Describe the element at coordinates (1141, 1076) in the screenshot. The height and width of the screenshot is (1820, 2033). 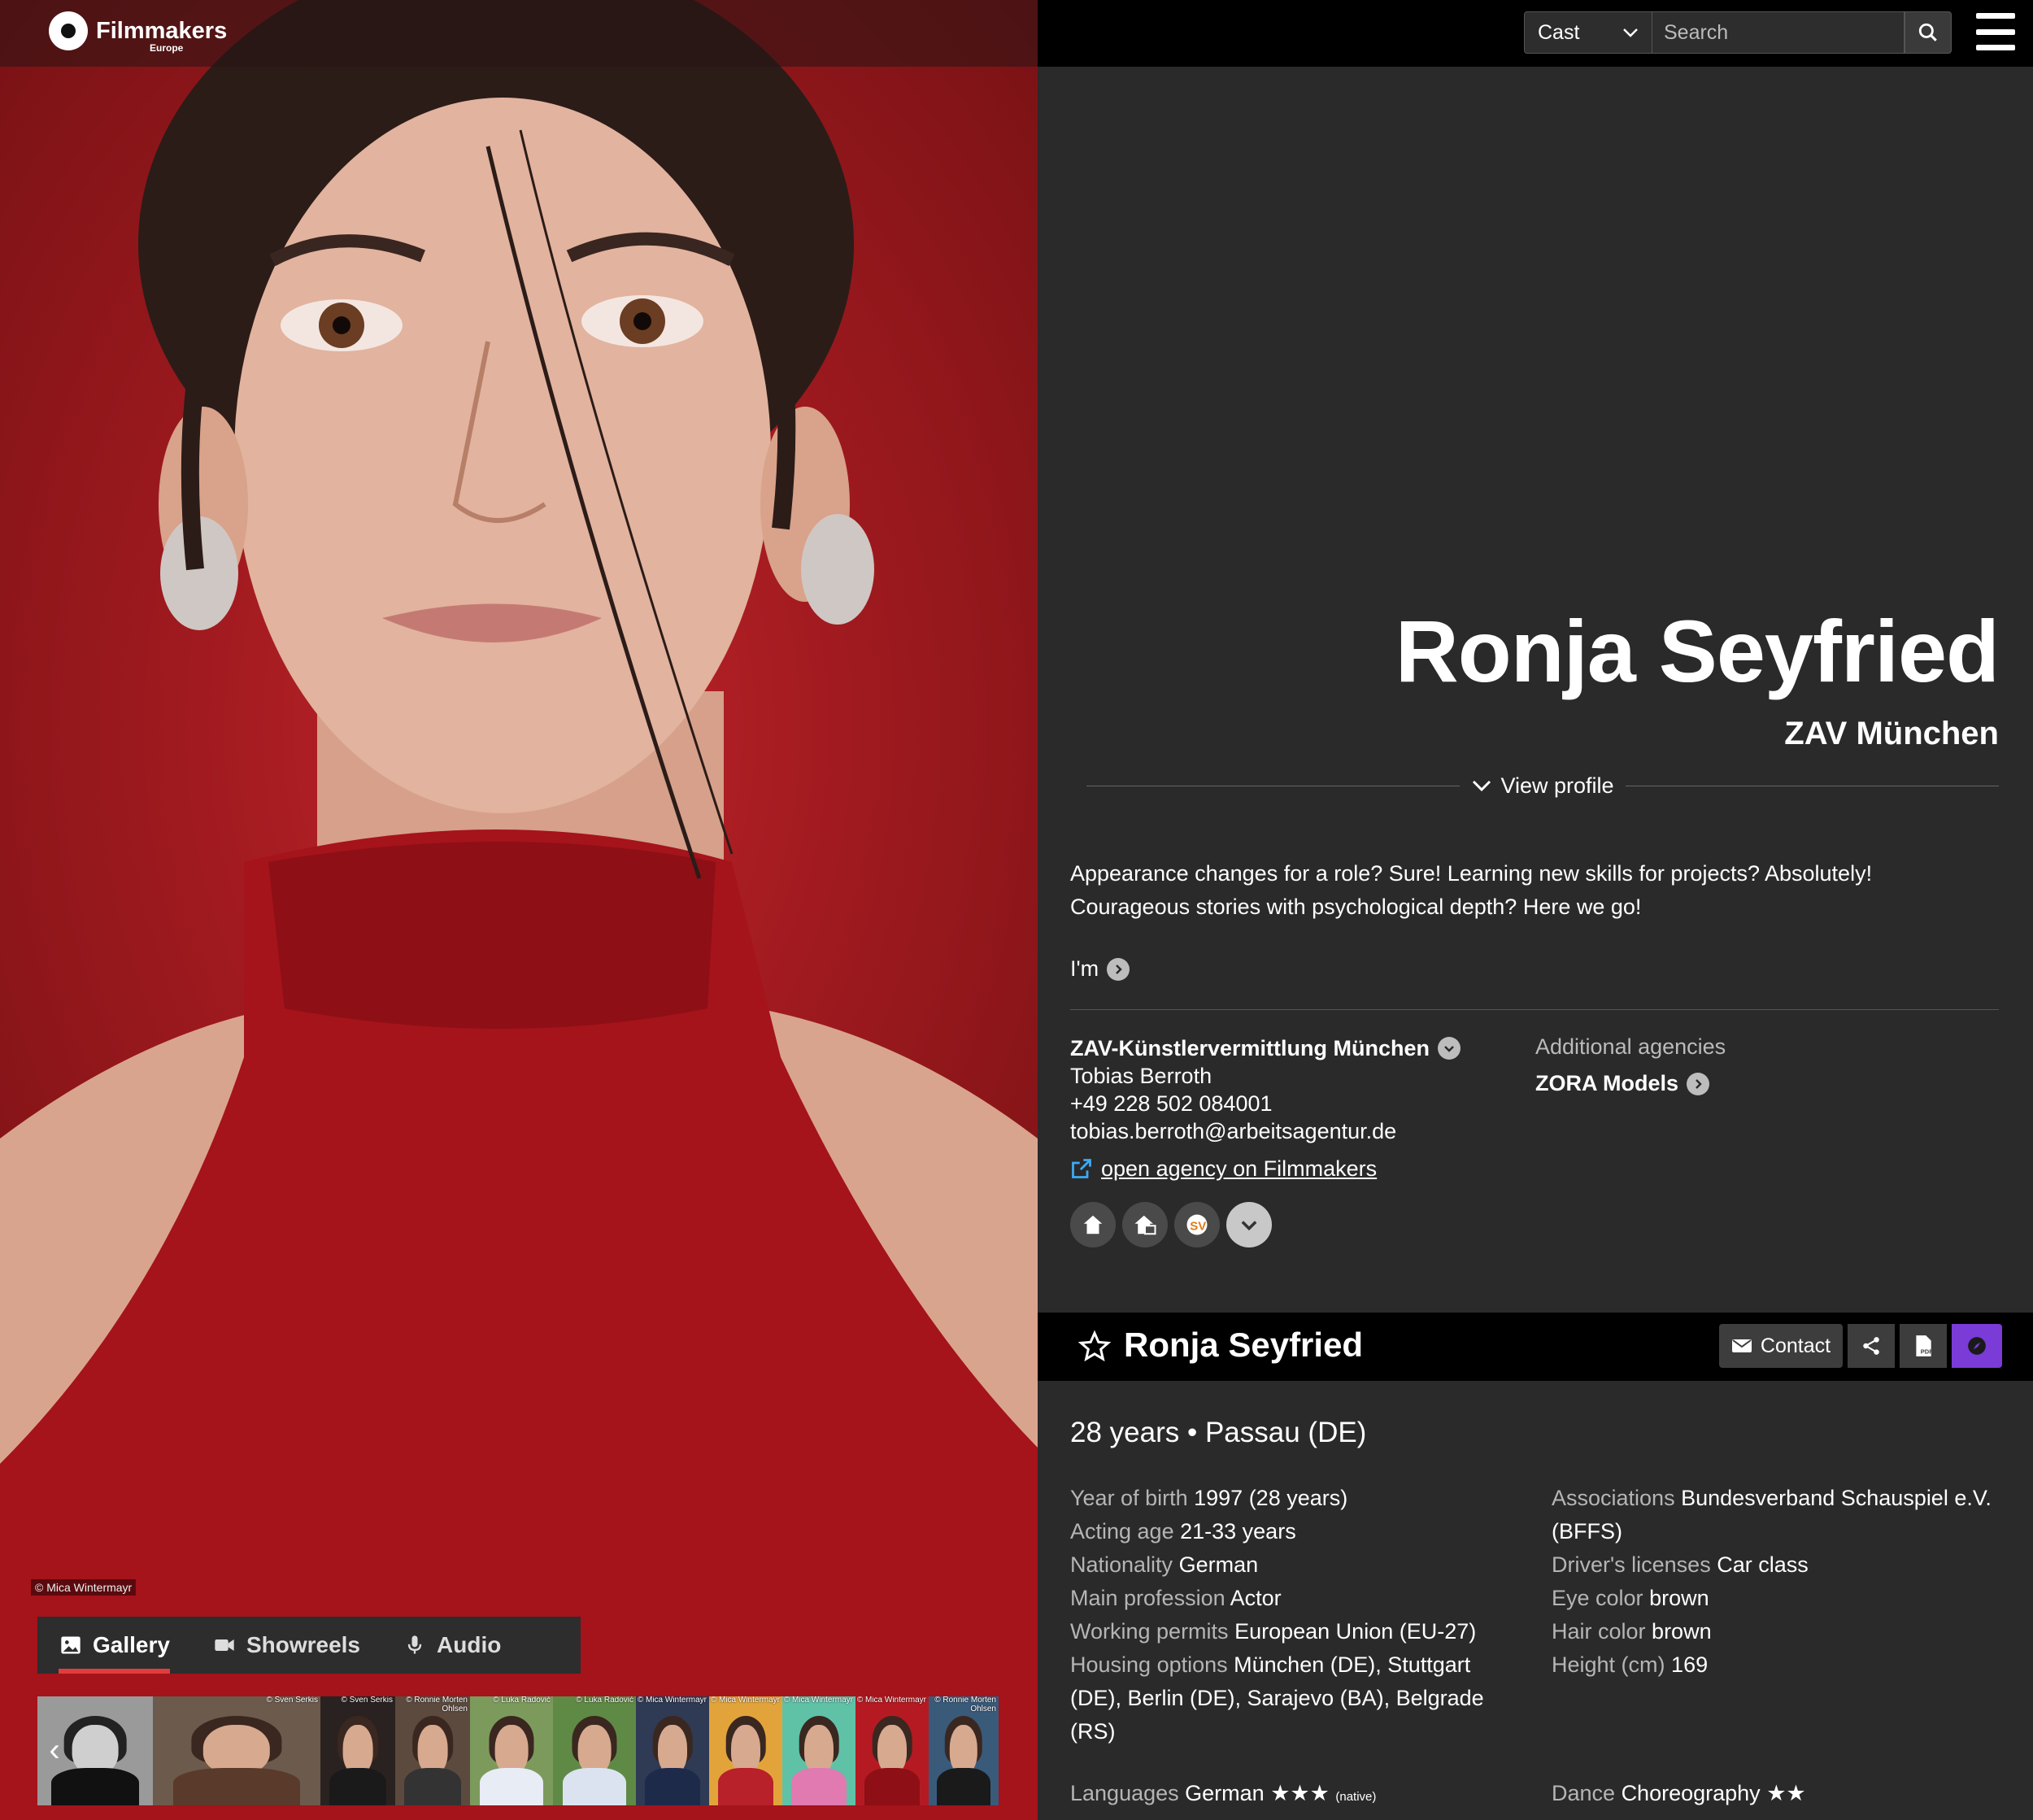
I see `agency-contact: Tobias Berroth` at that location.